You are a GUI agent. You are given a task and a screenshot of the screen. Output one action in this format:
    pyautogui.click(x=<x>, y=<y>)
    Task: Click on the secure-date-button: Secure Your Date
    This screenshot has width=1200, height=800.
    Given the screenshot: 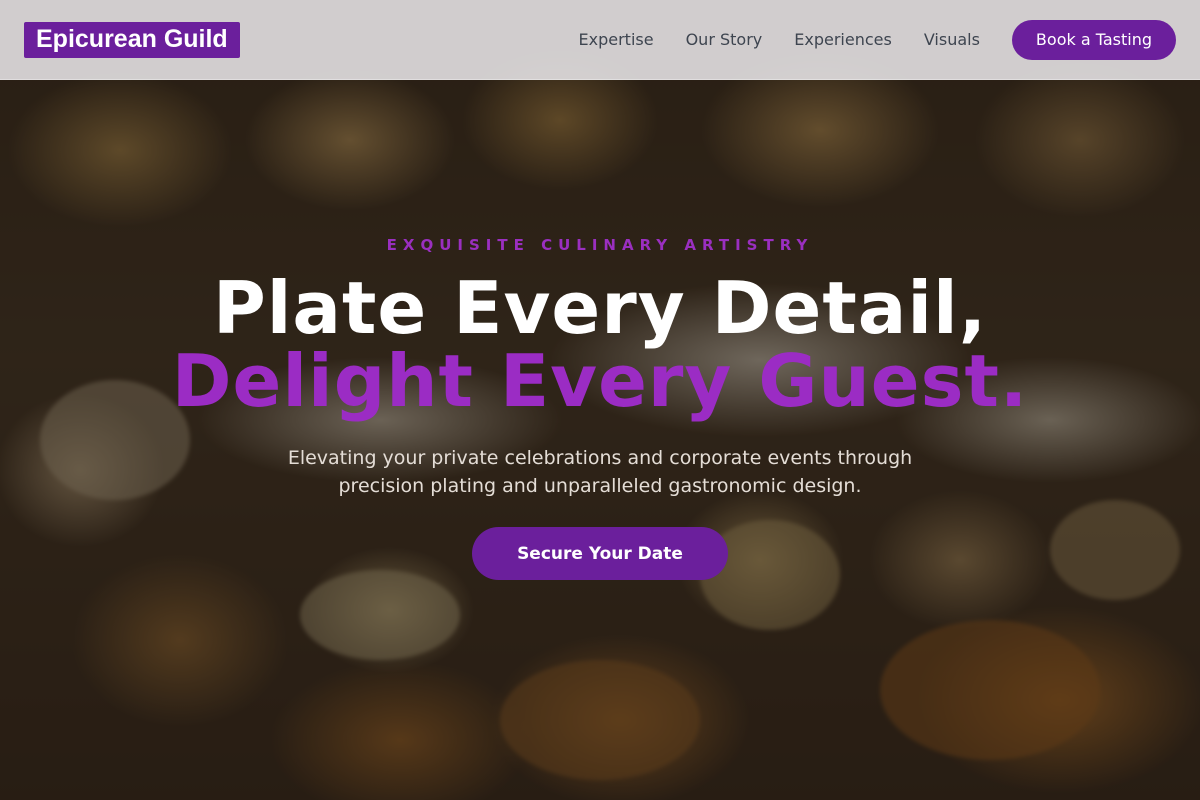 What is the action you would take?
    pyautogui.click(x=600, y=553)
    